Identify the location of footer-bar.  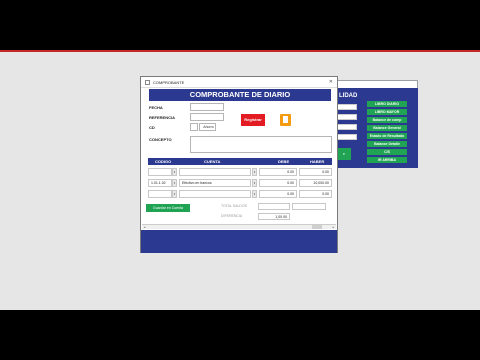
(239, 241).